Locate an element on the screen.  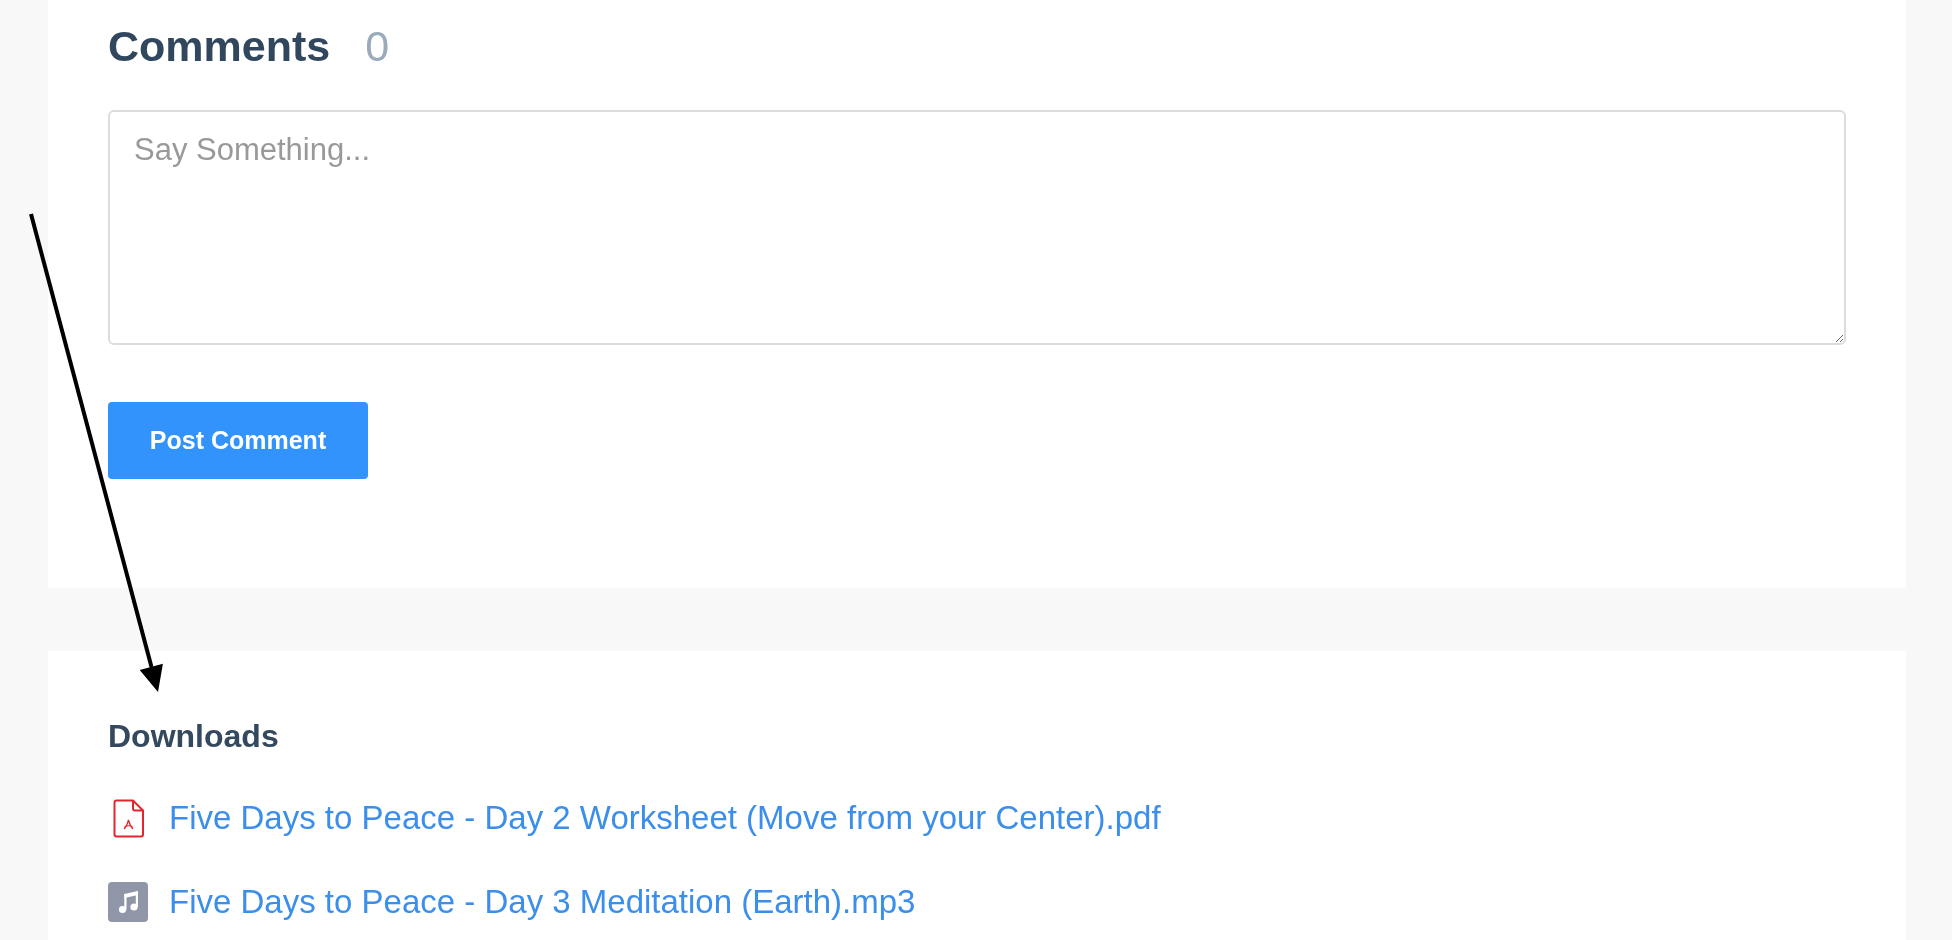
music-note-icon is located at coordinates (128, 902).